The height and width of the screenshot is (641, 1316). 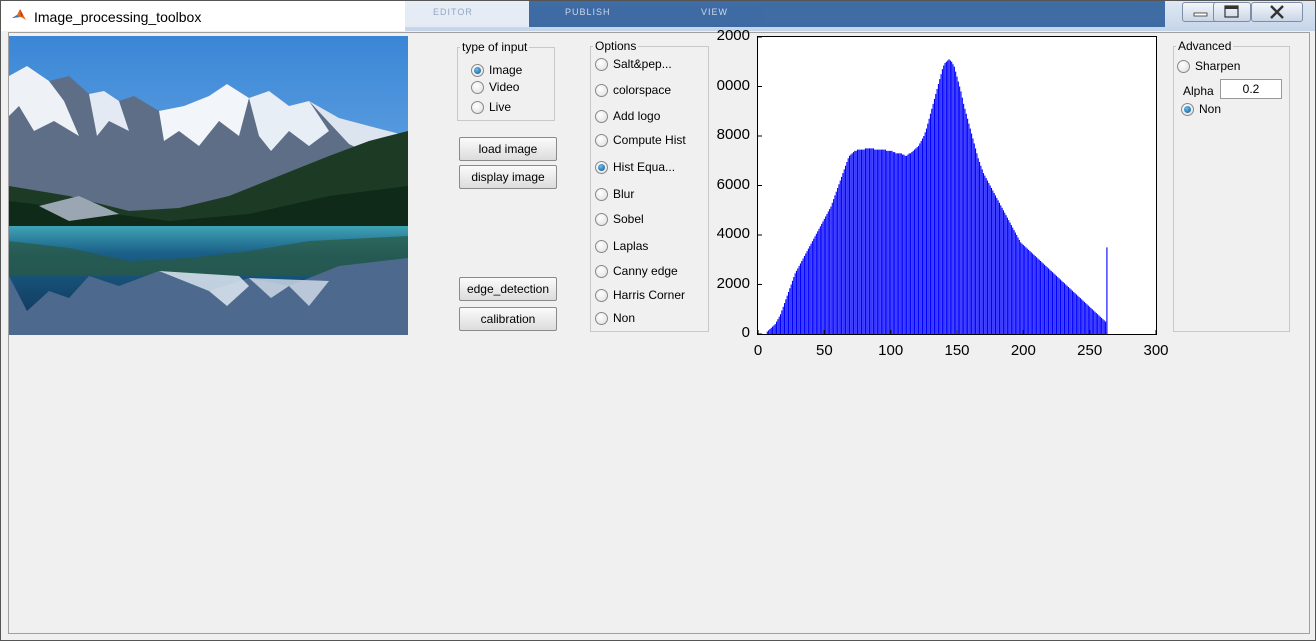 I want to click on option-radio-non: Non, so click(x=615, y=318).